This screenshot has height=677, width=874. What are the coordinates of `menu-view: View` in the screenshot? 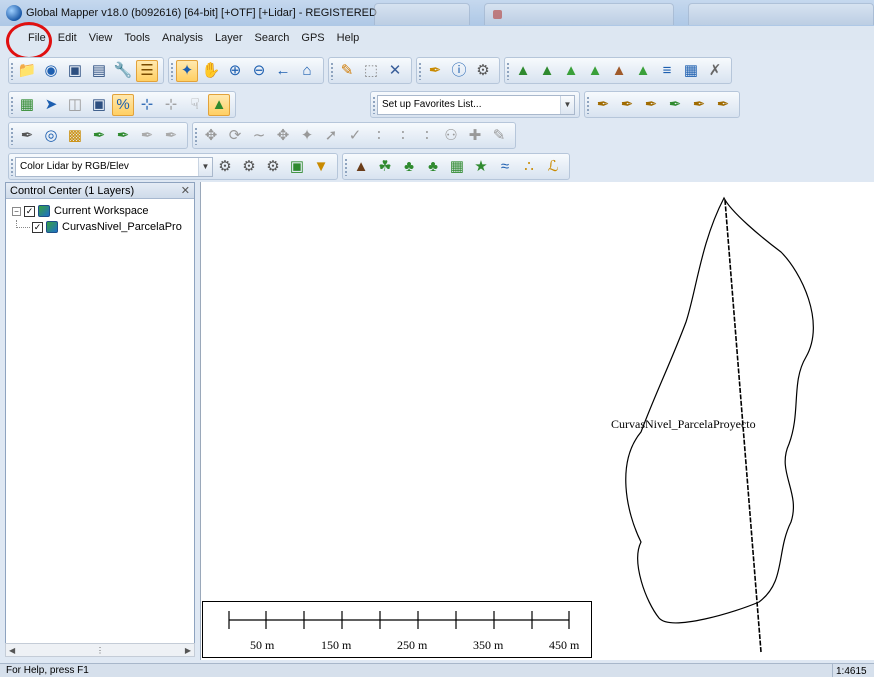 It's located at (101, 38).